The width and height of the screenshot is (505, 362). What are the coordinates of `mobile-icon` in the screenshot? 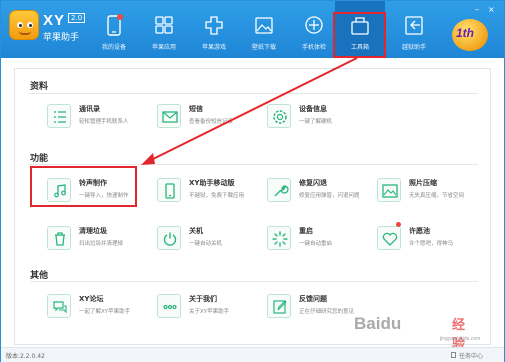 It's located at (169, 190).